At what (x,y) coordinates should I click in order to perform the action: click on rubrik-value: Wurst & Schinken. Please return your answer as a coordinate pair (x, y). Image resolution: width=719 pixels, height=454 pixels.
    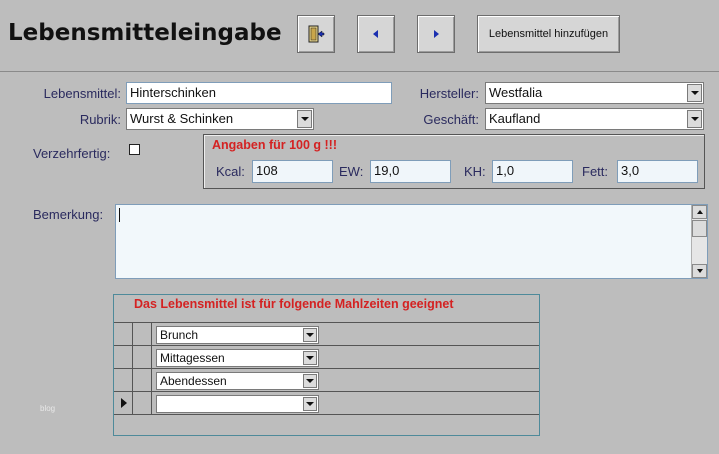
    Looking at the image, I should click on (182, 118).